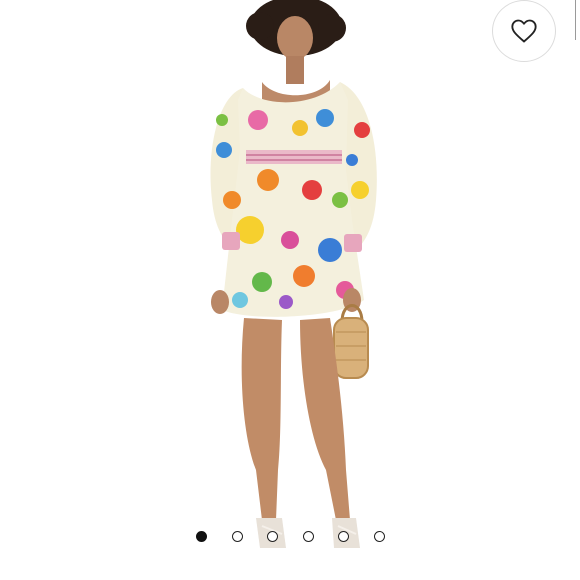 The image size is (580, 580). What do you see at coordinates (290, 538) in the screenshot?
I see `carousel-indicators` at bounding box center [290, 538].